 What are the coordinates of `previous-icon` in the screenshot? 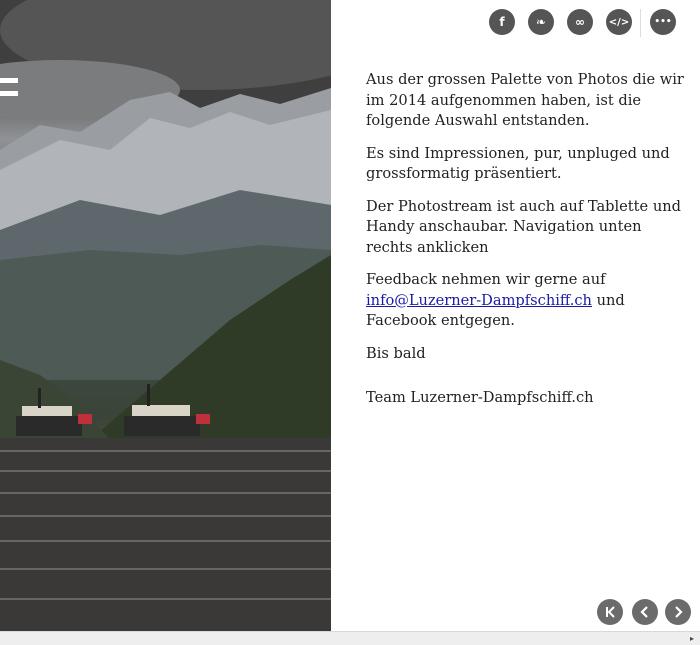 It's located at (645, 612).